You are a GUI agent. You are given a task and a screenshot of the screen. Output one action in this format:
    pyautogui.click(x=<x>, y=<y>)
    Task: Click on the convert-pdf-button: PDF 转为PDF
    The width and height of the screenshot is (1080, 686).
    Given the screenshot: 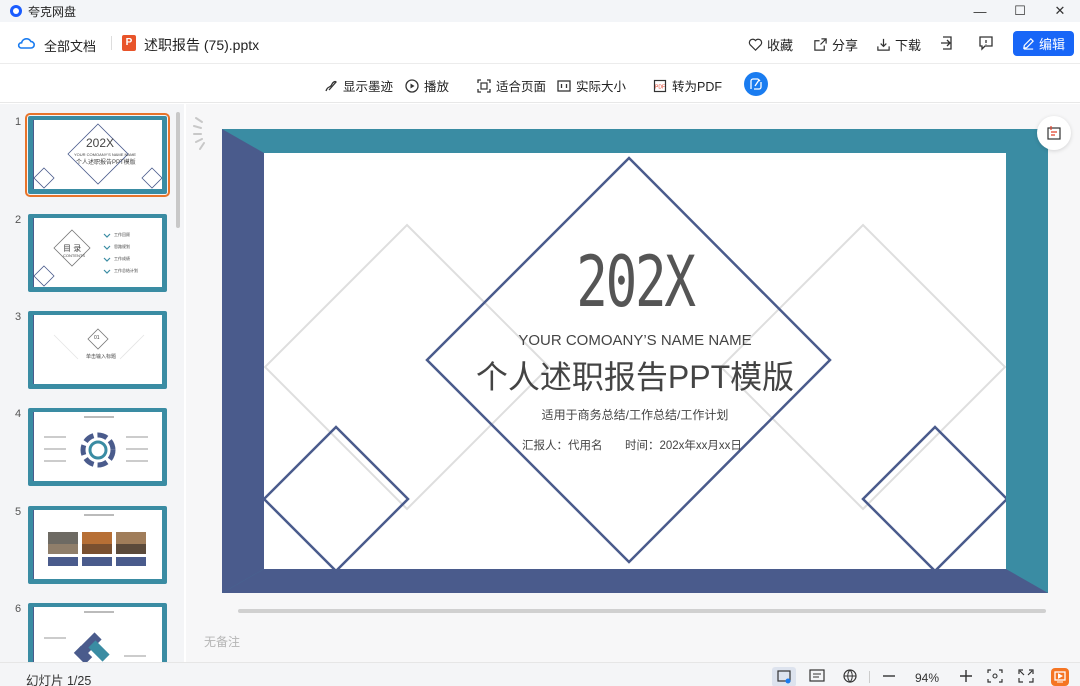 What is the action you would take?
    pyautogui.click(x=687, y=85)
    